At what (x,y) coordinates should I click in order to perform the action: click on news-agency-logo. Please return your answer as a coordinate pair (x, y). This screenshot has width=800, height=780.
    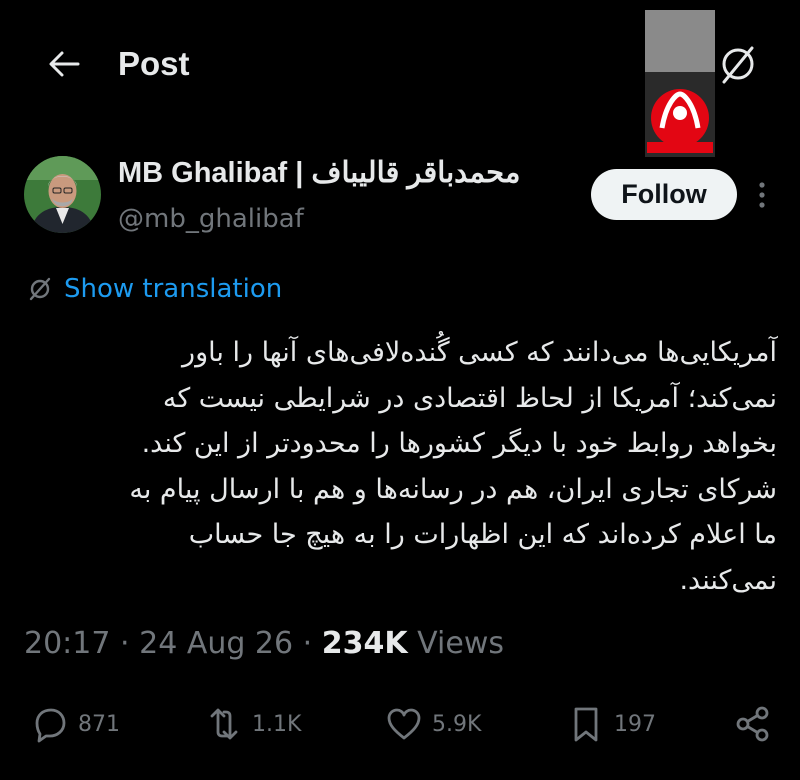
    Looking at the image, I should click on (680, 83).